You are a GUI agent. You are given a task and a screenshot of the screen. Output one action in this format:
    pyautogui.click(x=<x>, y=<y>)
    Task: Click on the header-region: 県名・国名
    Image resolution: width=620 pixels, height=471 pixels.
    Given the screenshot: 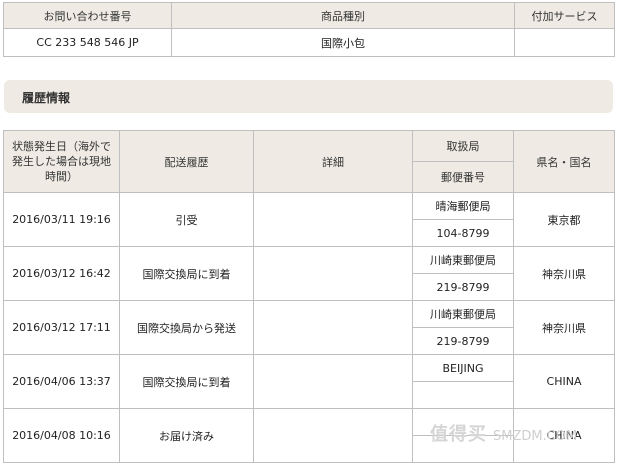 What is the action you would take?
    pyautogui.click(x=564, y=161)
    